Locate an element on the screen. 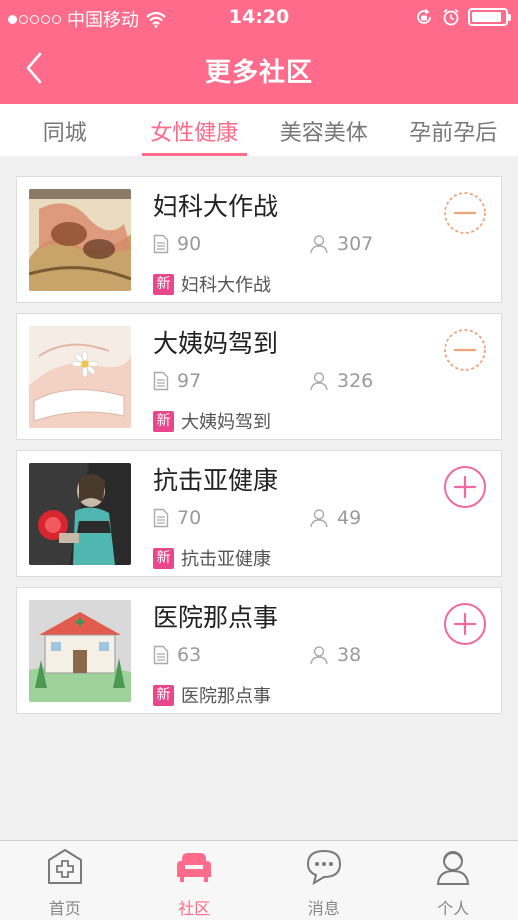 The width and height of the screenshot is (518, 920). post-count: 63 is located at coordinates (177, 655).